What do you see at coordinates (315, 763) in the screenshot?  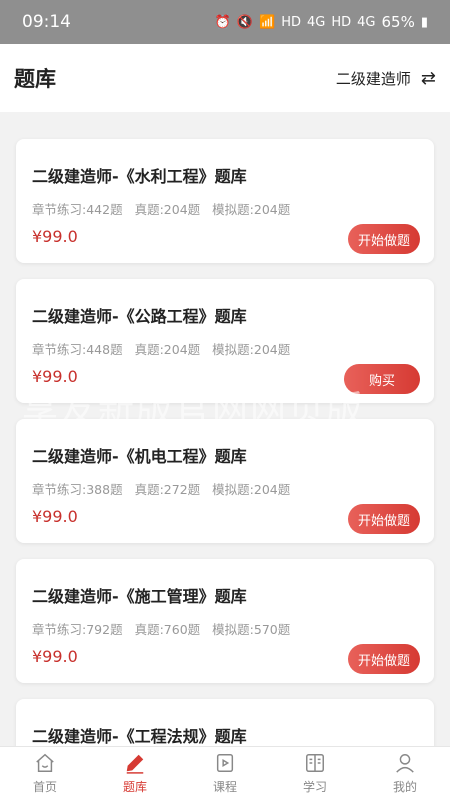 I see `book-icon` at bounding box center [315, 763].